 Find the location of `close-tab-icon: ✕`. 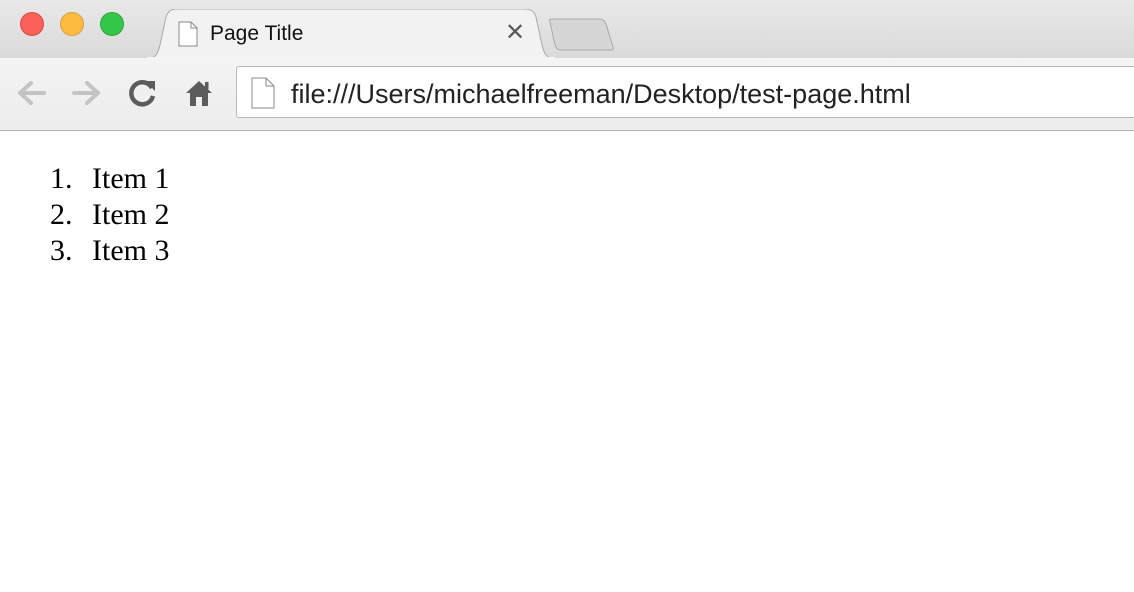

close-tab-icon: ✕ is located at coordinates (515, 32).